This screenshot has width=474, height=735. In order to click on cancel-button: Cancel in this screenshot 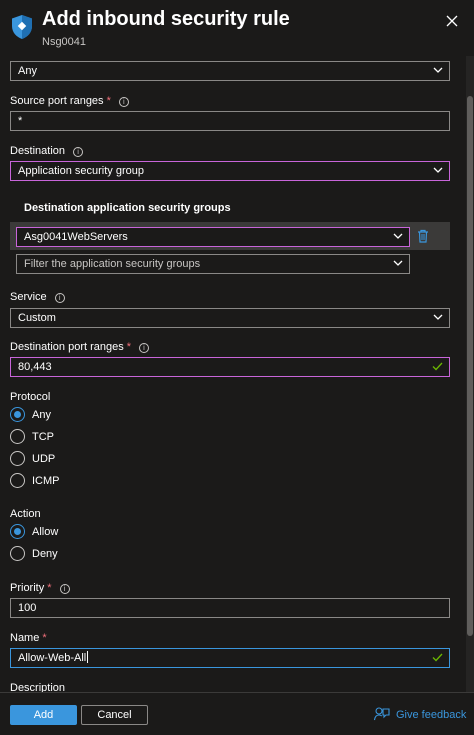, I will do `click(114, 715)`.